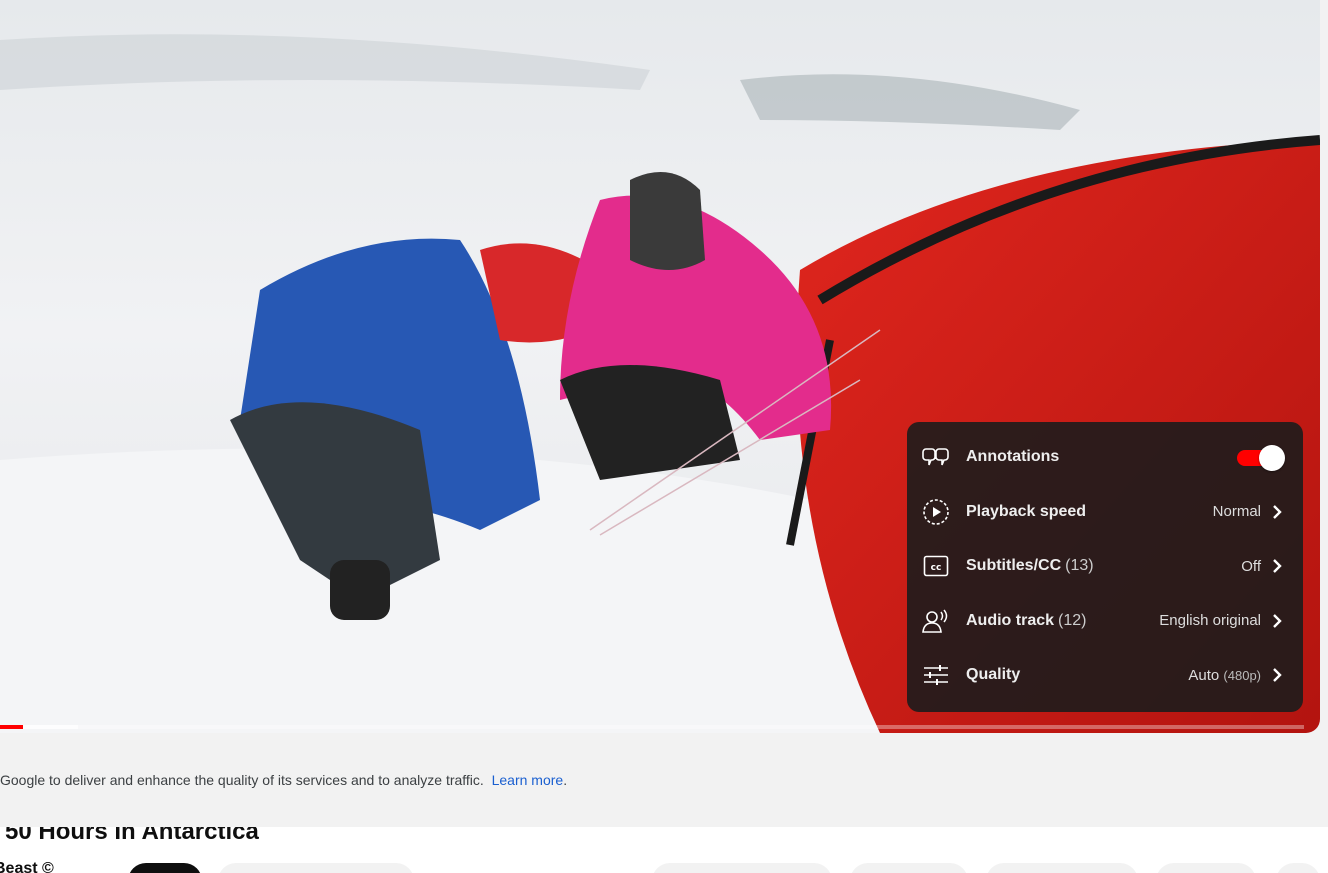  What do you see at coordinates (1251, 566) in the screenshot?
I see `menu-item-value: Off` at bounding box center [1251, 566].